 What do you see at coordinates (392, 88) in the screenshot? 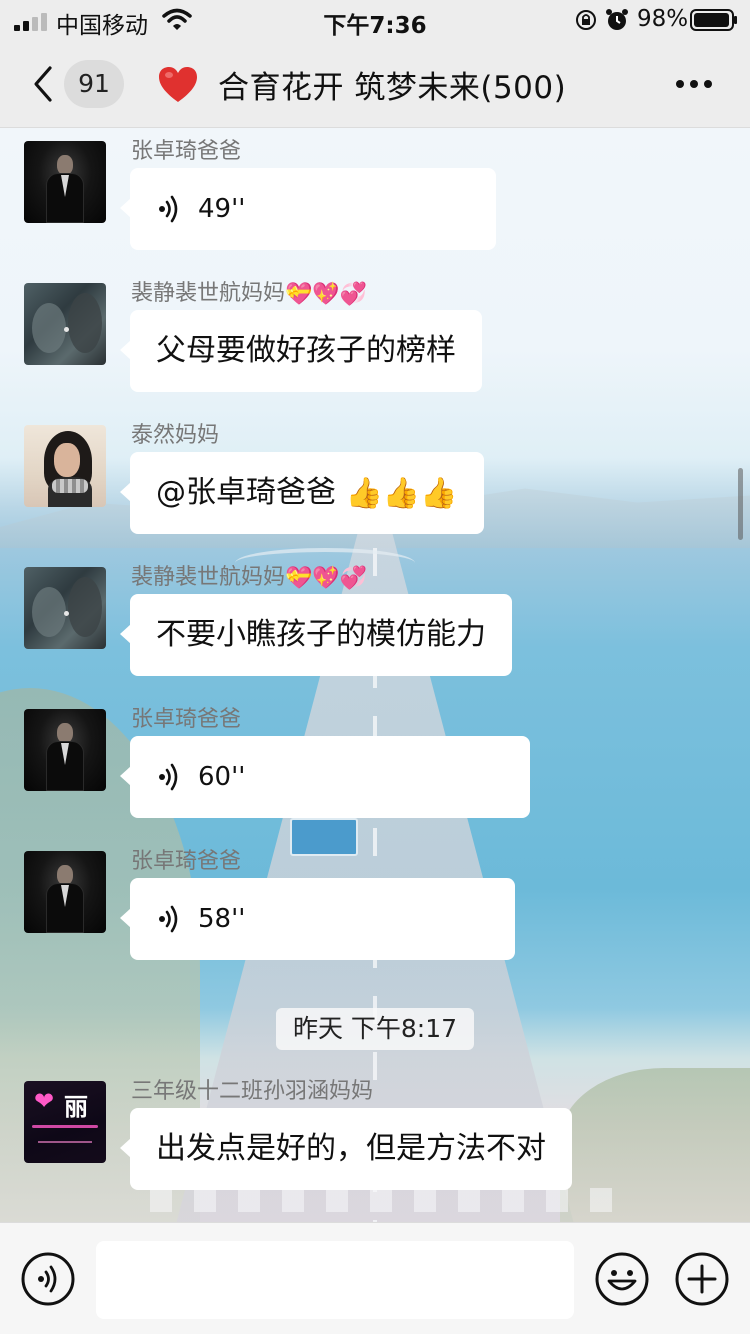
I see `chat-title: 合育花开 筑梦未来(500)` at bounding box center [392, 88].